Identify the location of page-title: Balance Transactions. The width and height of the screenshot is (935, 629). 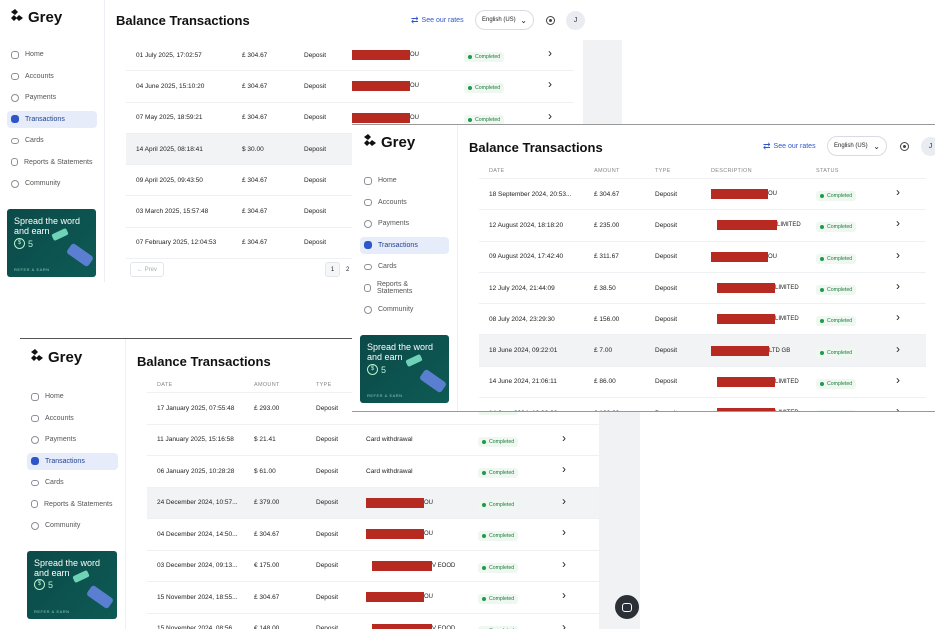
(183, 20).